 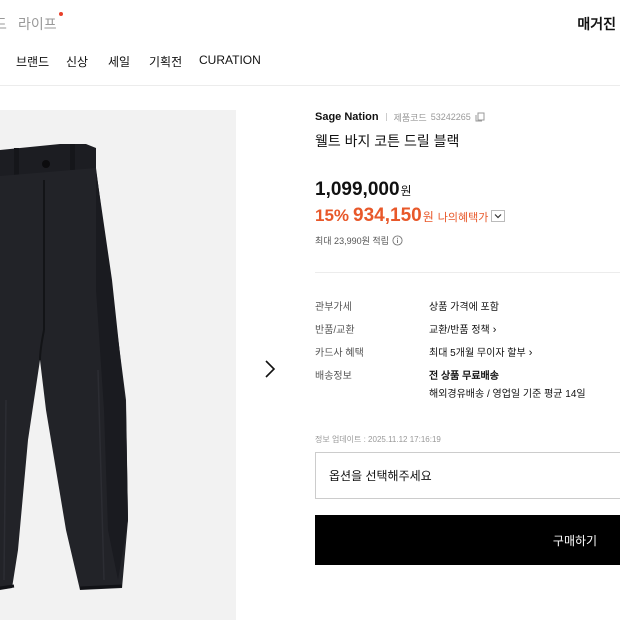 What do you see at coordinates (270, 369) in the screenshot?
I see `next-image-arrow-icon` at bounding box center [270, 369].